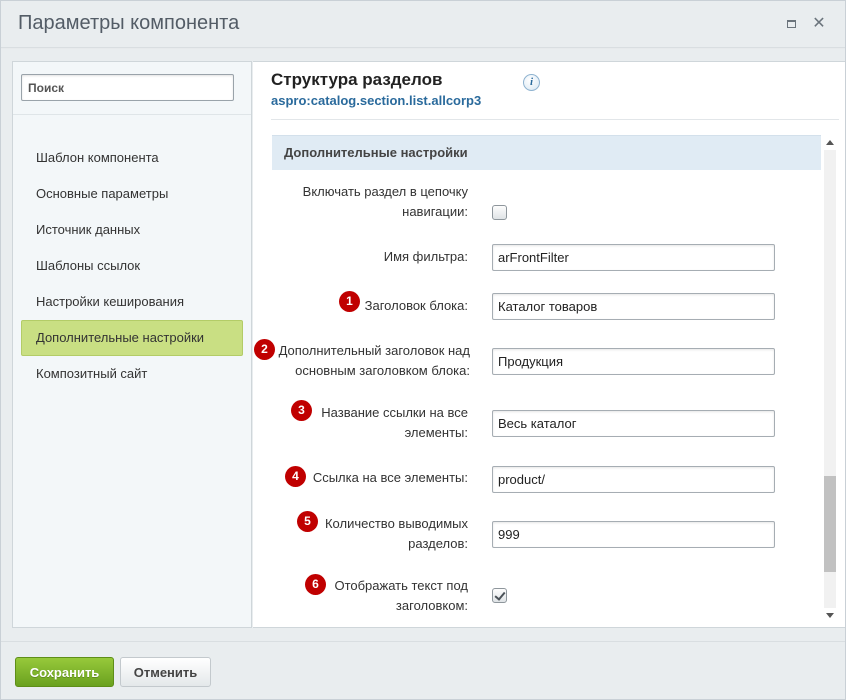 This screenshot has height=700, width=846. Describe the element at coordinates (633, 361) in the screenshot. I see `extra-title-input` at that location.